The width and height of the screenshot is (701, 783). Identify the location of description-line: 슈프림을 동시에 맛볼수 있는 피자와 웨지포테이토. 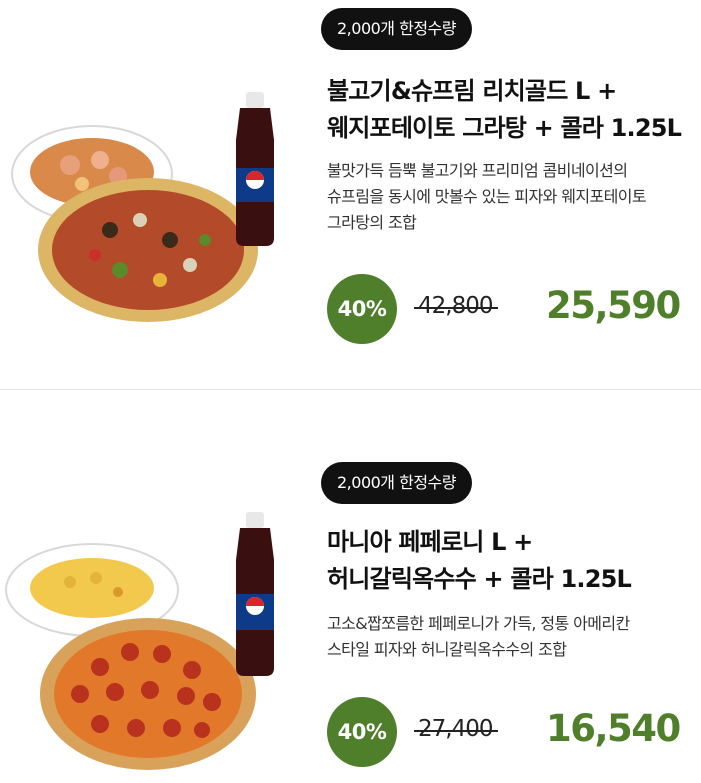
(487, 196).